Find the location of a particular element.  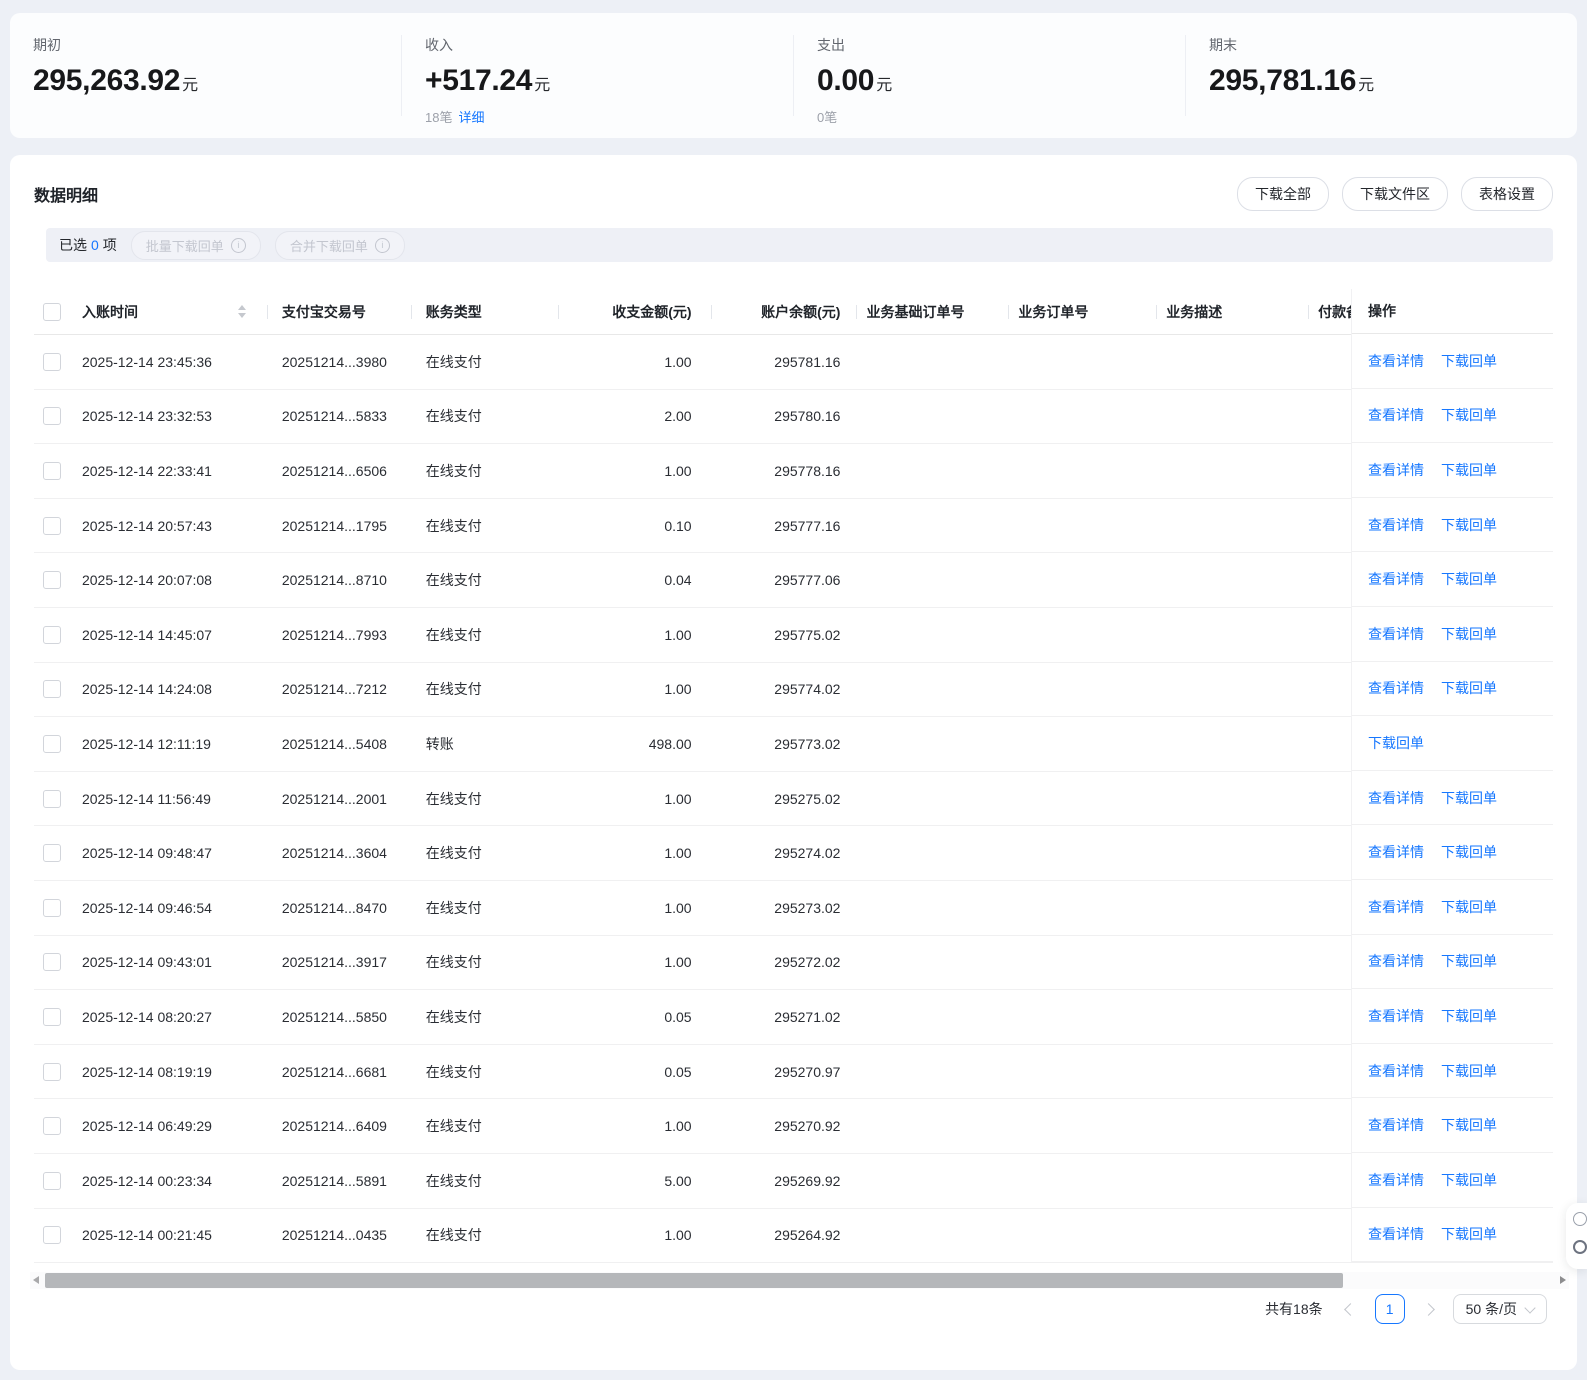

table-settings-button: 表格设置 is located at coordinates (1507, 194).